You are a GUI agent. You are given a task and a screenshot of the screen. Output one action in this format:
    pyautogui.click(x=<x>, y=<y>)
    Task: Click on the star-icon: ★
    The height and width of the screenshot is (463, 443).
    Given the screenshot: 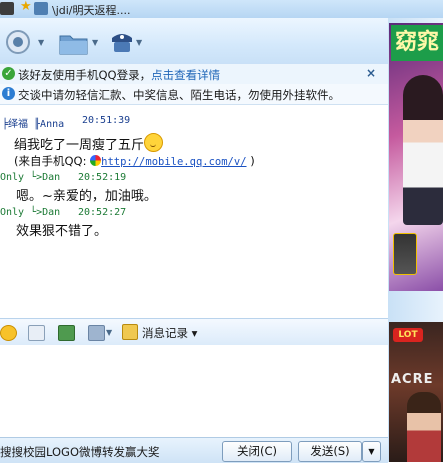 What is the action you would take?
    pyautogui.click(x=26, y=7)
    